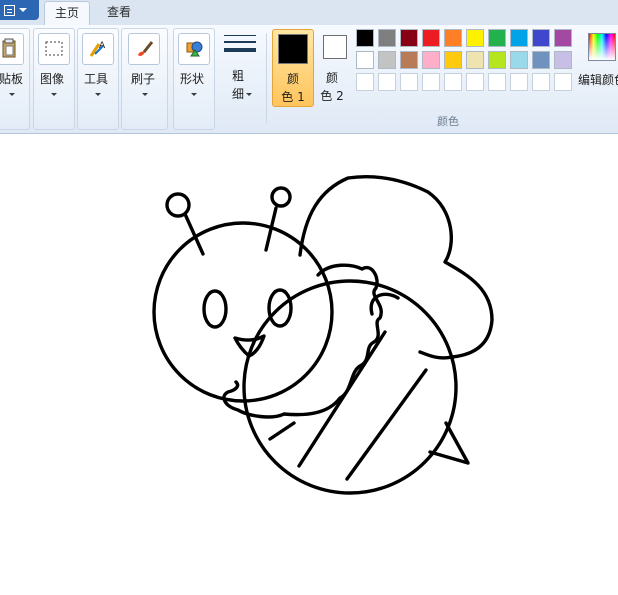  Describe the element at coordinates (448, 121) in the screenshot. I see `colors-group-label: 颜色` at that location.